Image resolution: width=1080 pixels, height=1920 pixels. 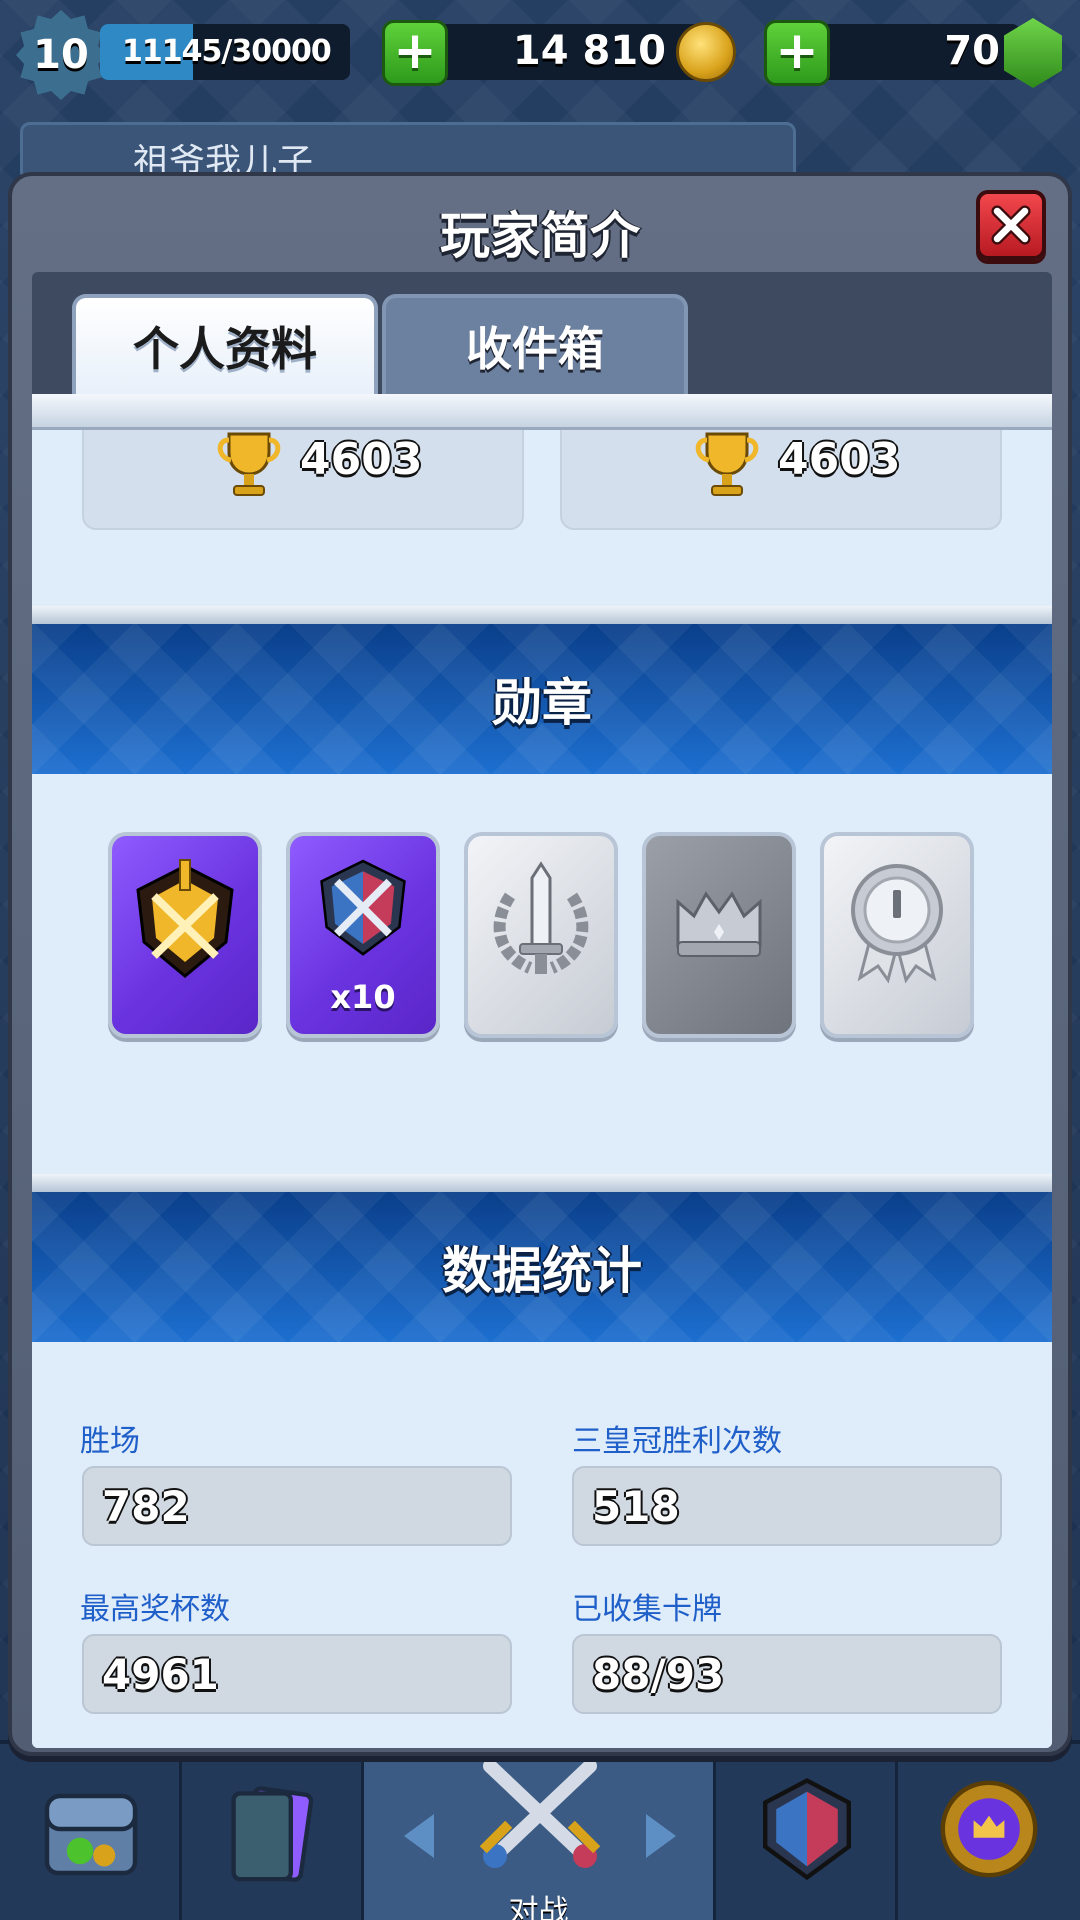 I want to click on nav-cards, so click(x=273, y=1832).